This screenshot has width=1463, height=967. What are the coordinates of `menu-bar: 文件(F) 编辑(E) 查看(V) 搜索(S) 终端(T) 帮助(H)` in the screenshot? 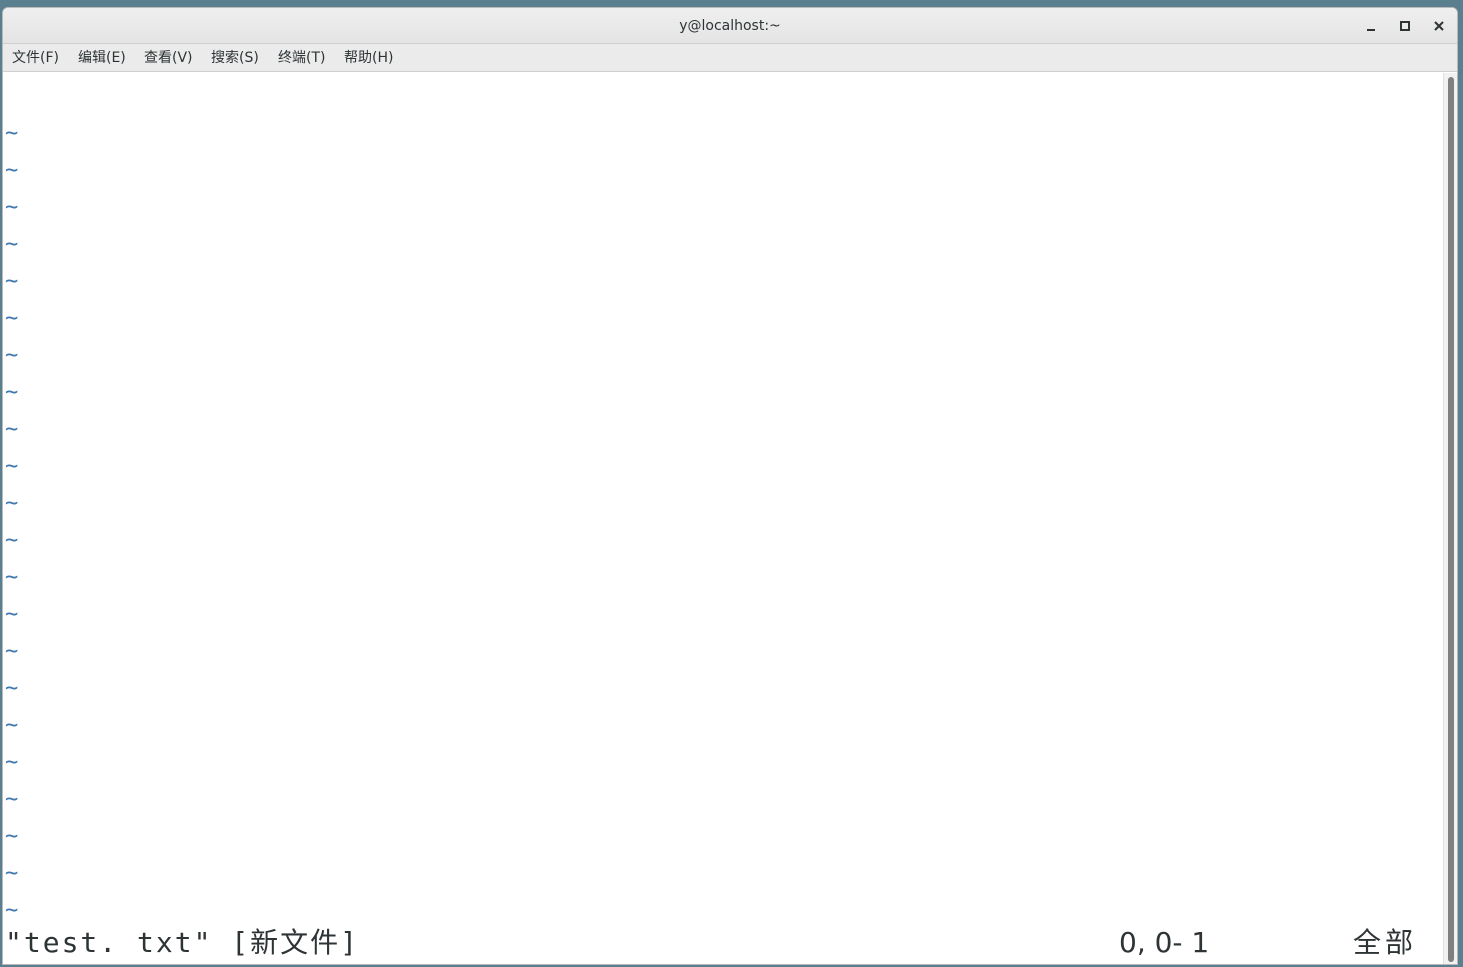 It's located at (730, 58).